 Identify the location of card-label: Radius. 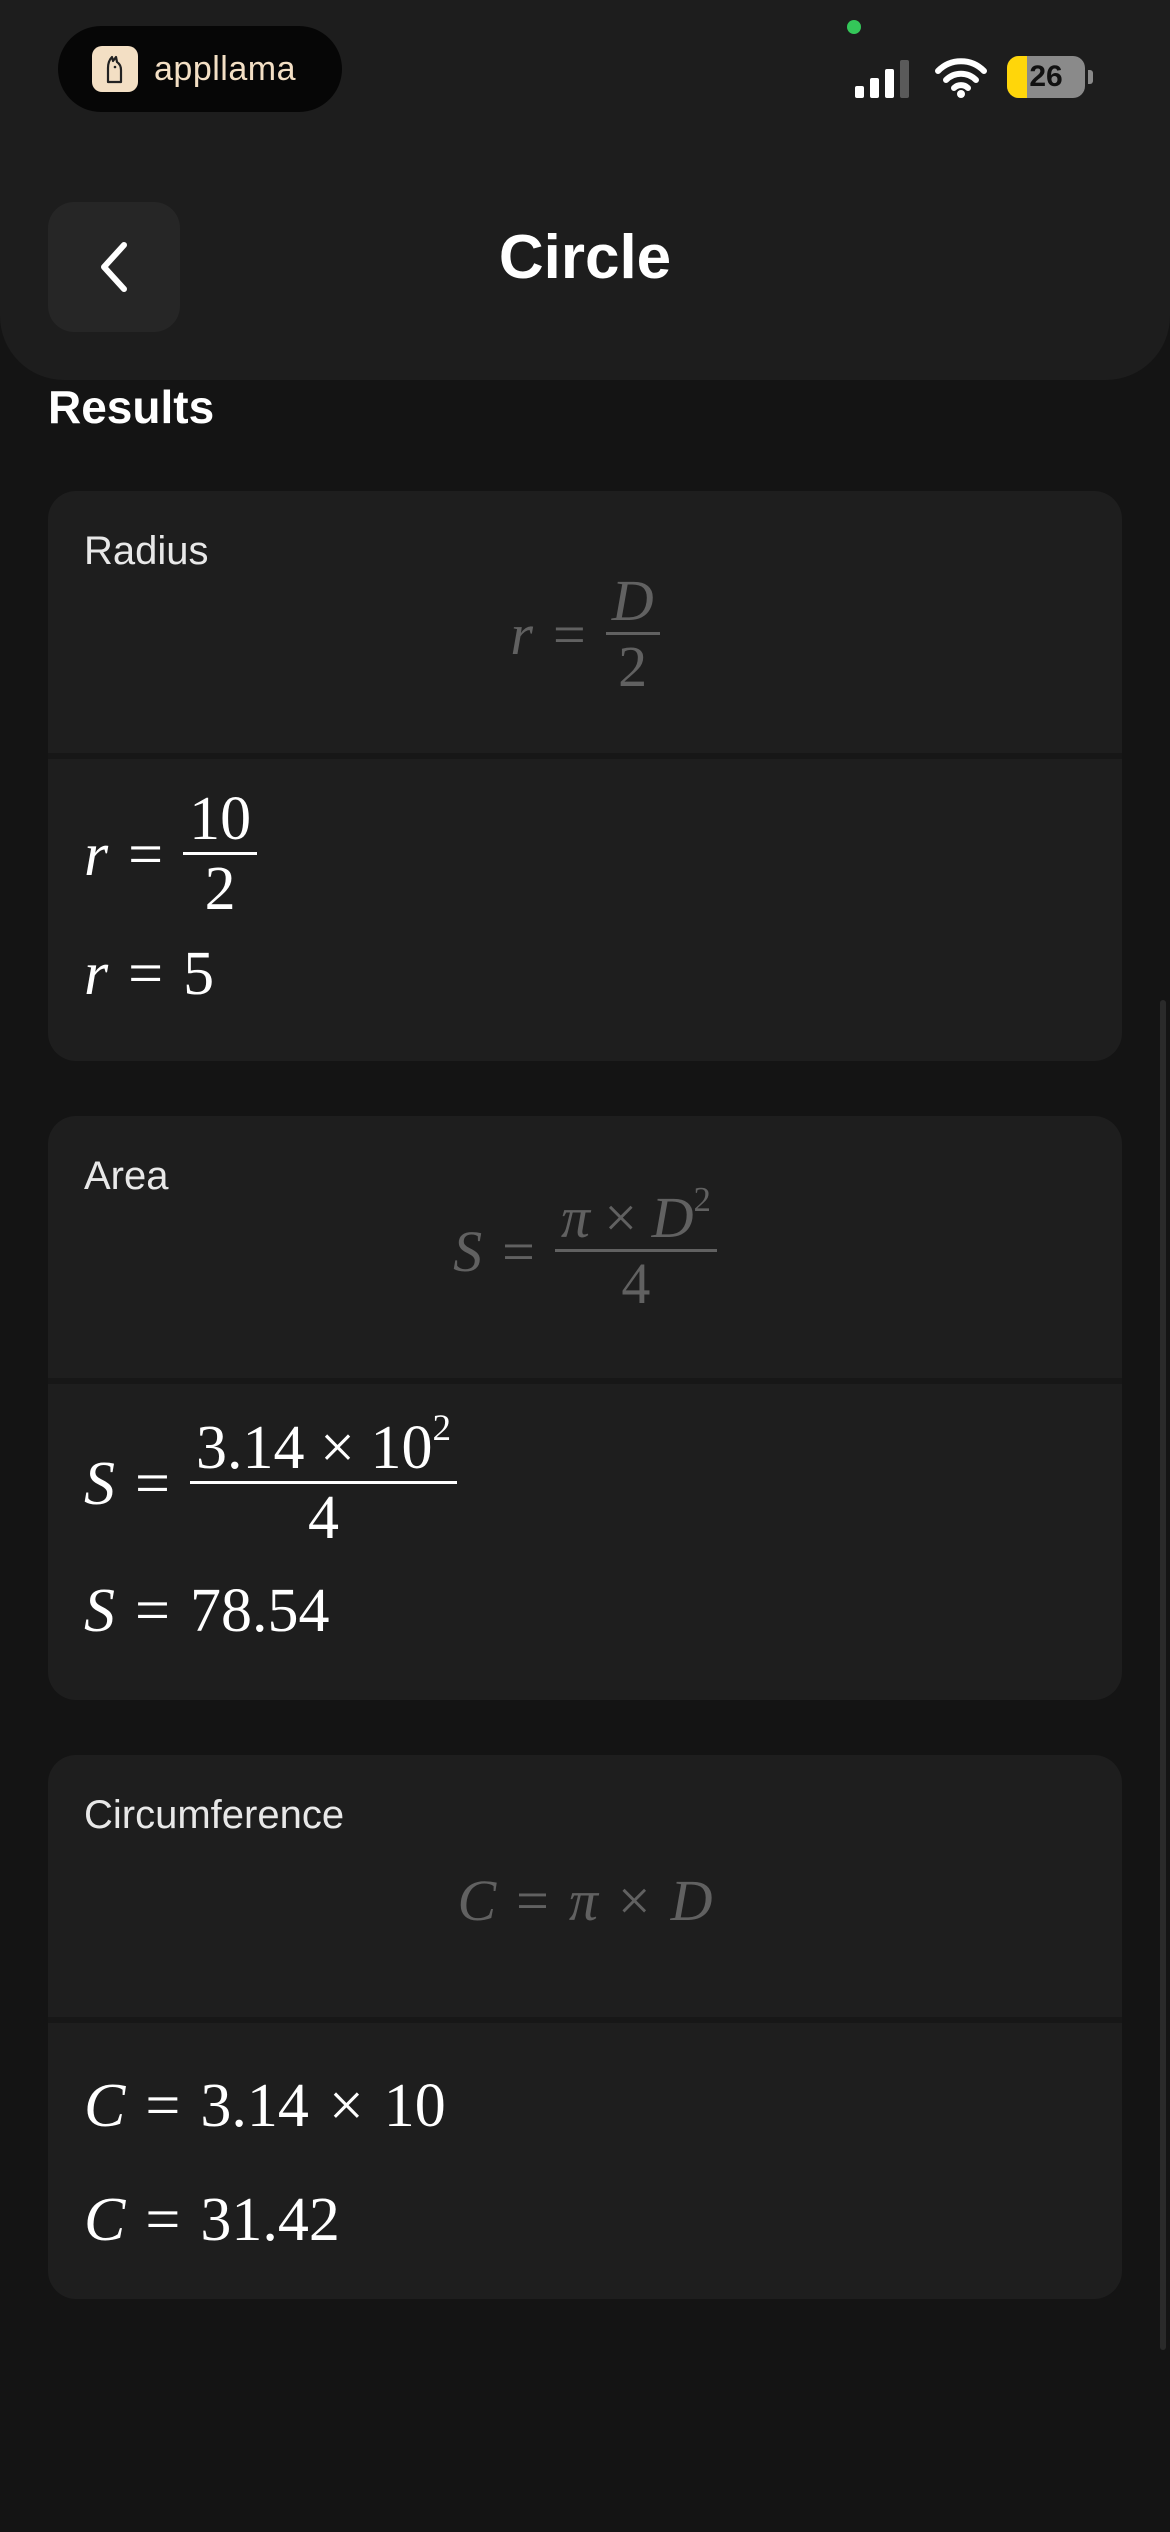
(146, 551).